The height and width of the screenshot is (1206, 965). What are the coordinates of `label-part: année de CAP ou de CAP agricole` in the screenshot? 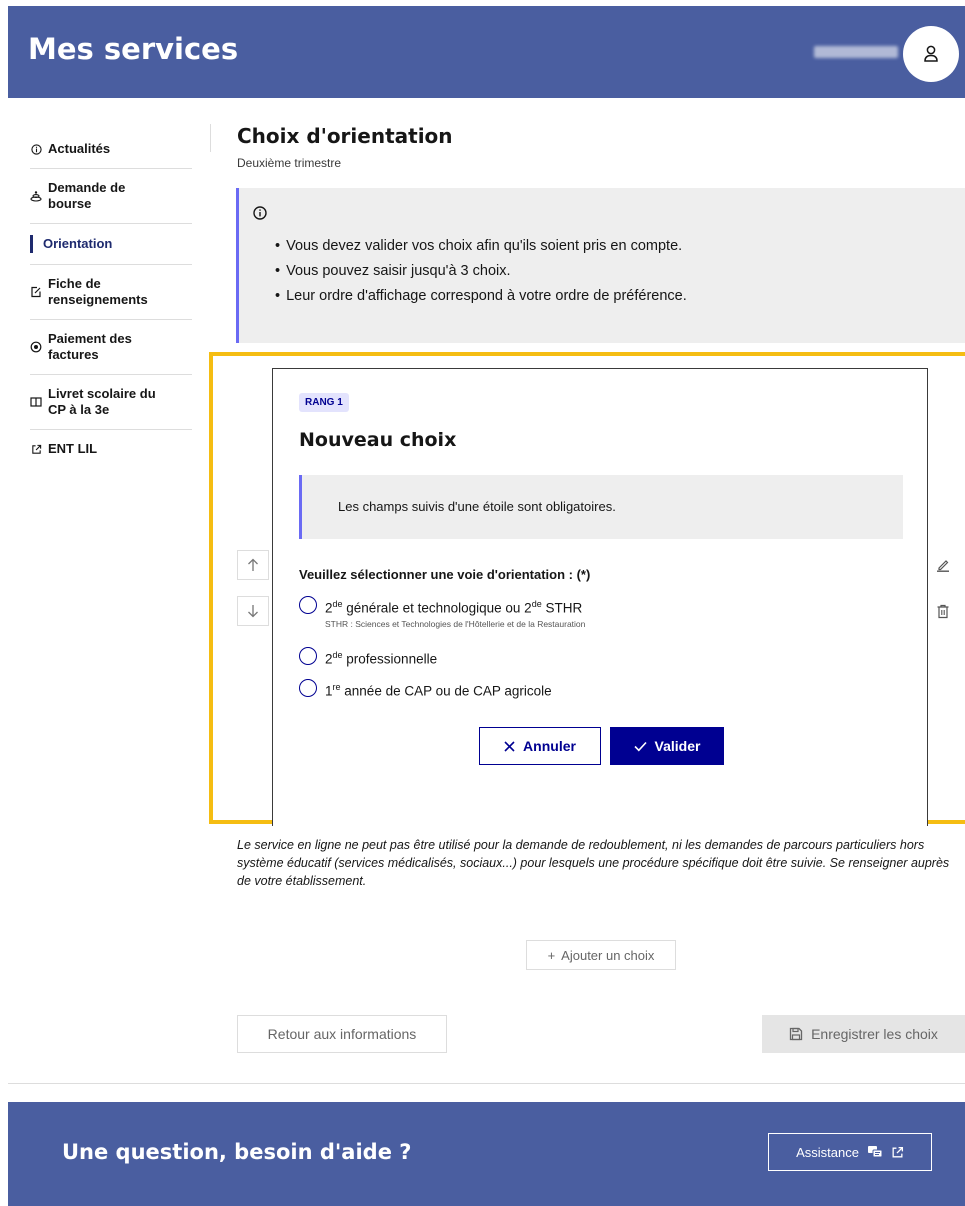 It's located at (446, 691).